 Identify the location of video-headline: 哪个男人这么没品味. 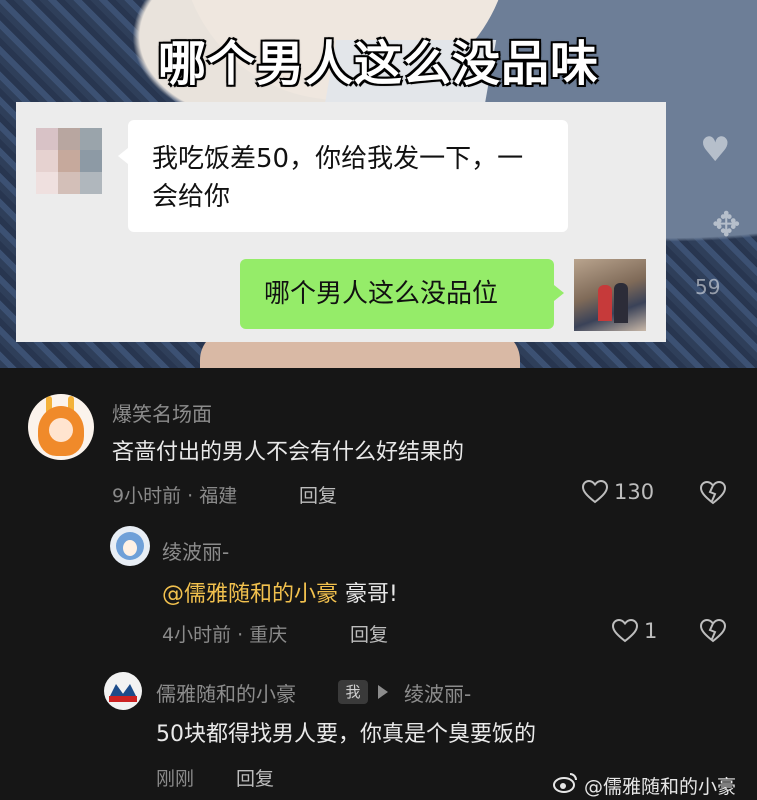
(378, 64).